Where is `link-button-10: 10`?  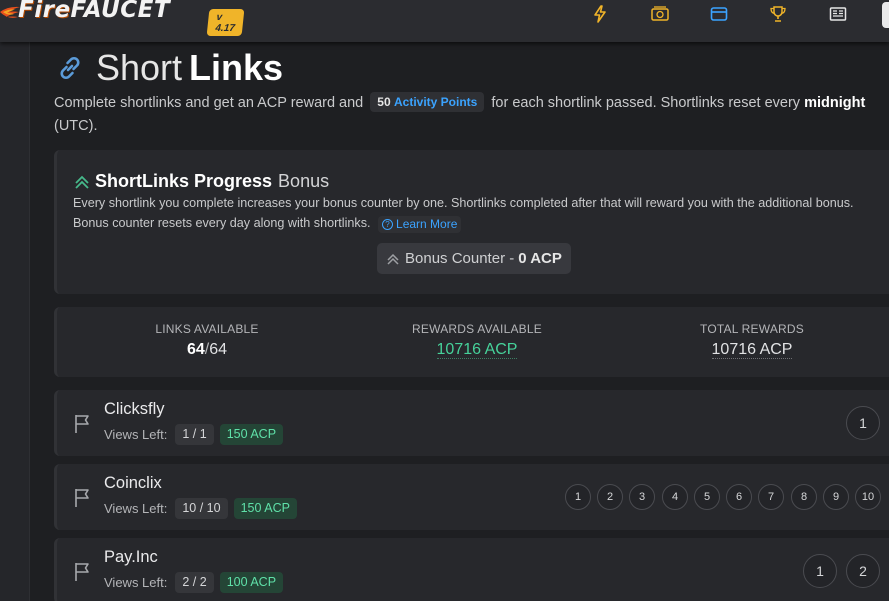 link-button-10: 10 is located at coordinates (868, 497).